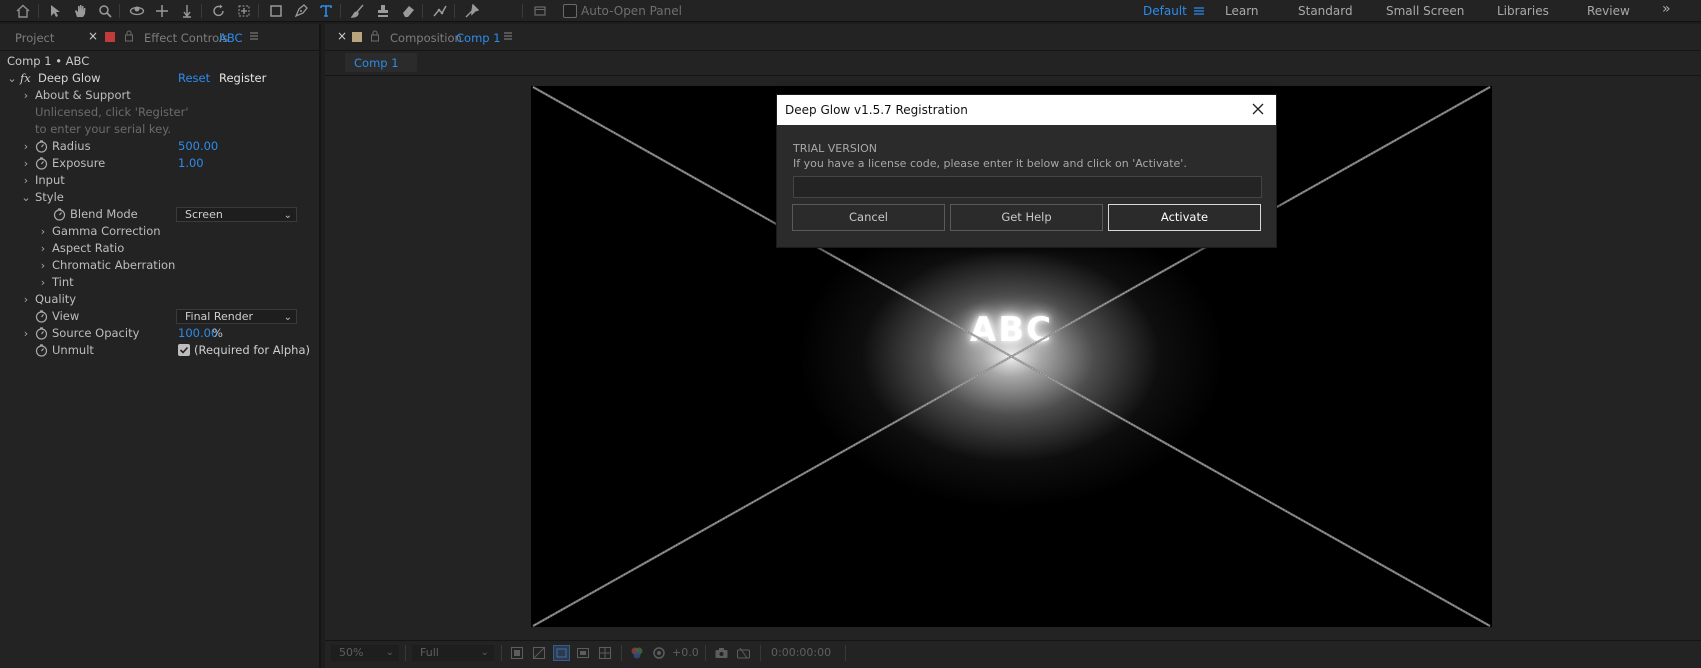 This screenshot has height=668, width=1701. Describe the element at coordinates (160, 78) in the screenshot. I see `effect-header-row: ⌄ fx Deep Glow Reset Register` at that location.